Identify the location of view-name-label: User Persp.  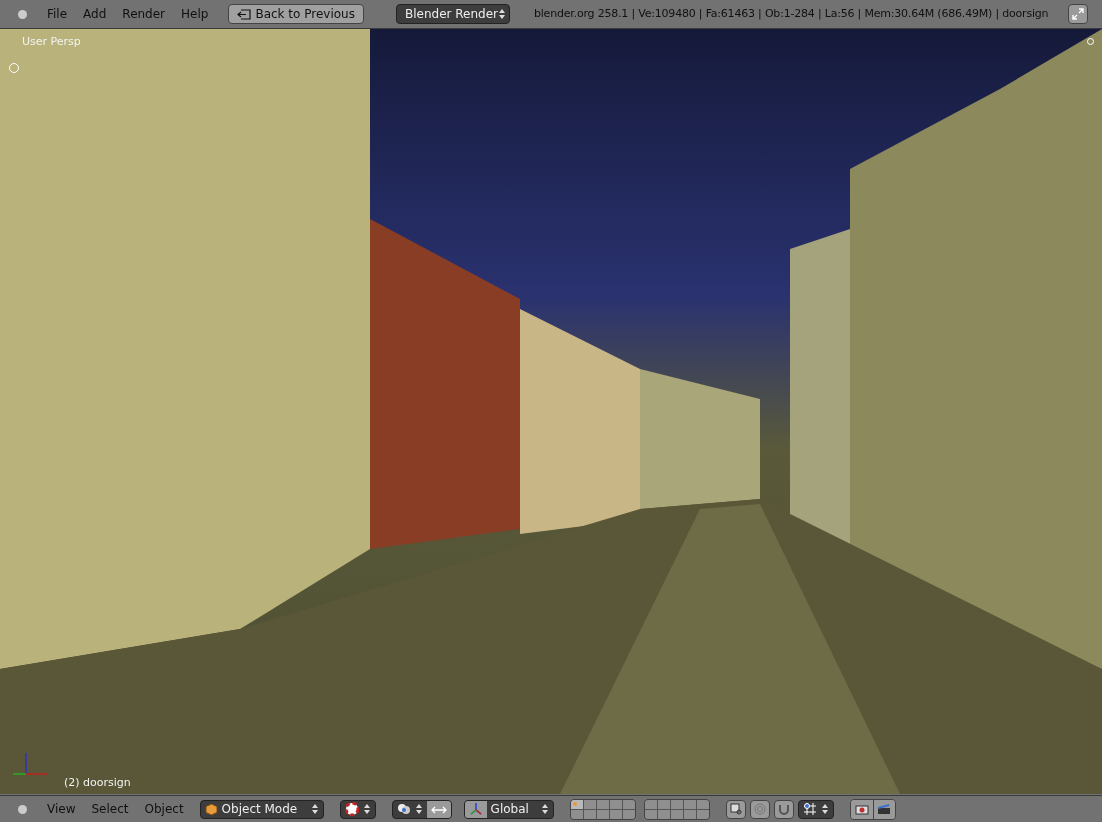
(51, 42).